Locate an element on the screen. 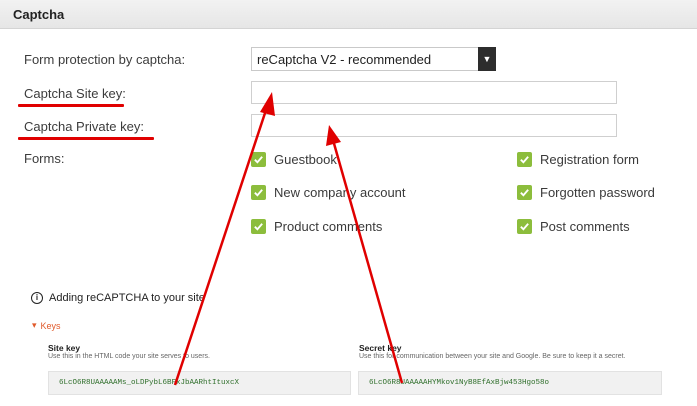 Image resolution: width=697 pixels, height=406 pixels. annotation-underline-site-key is located at coordinates (71, 105).